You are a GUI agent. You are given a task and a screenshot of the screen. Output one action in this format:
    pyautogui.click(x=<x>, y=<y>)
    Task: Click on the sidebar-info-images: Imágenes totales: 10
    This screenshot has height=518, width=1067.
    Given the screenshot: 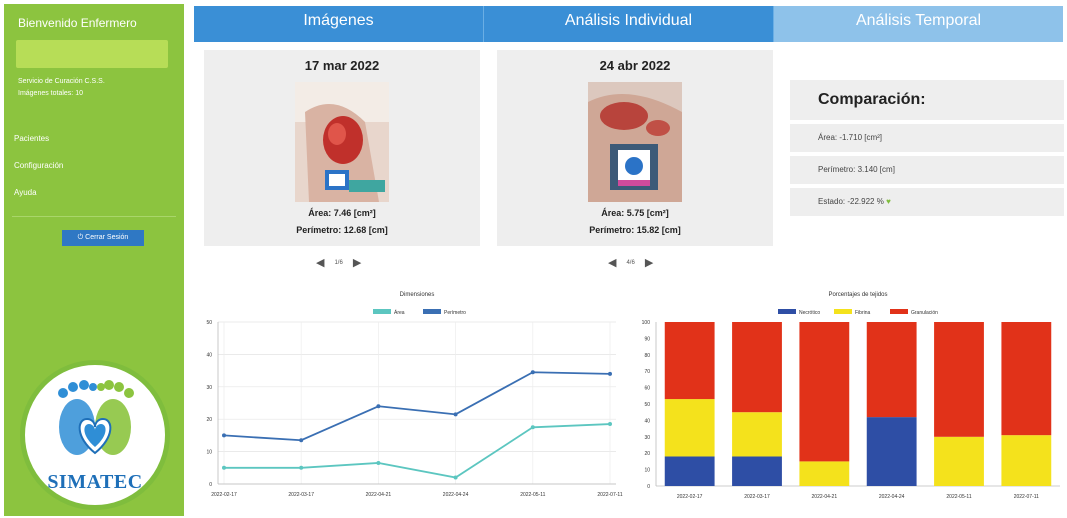 What is the action you would take?
    pyautogui.click(x=50, y=93)
    